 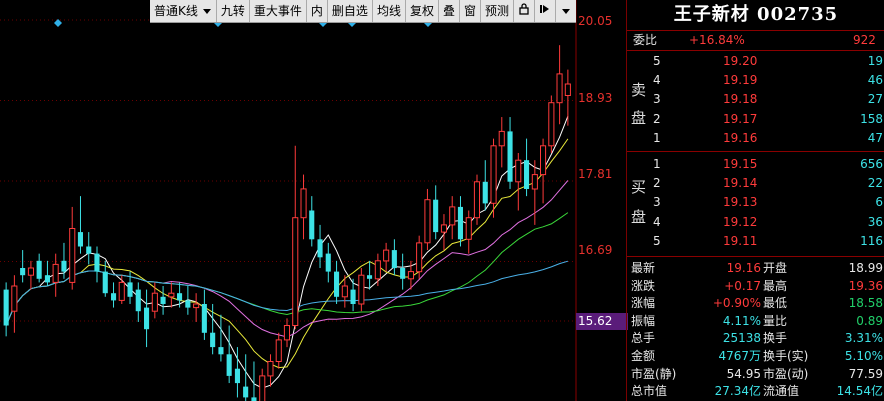 I want to click on overlay-button: 叠, so click(x=449, y=11).